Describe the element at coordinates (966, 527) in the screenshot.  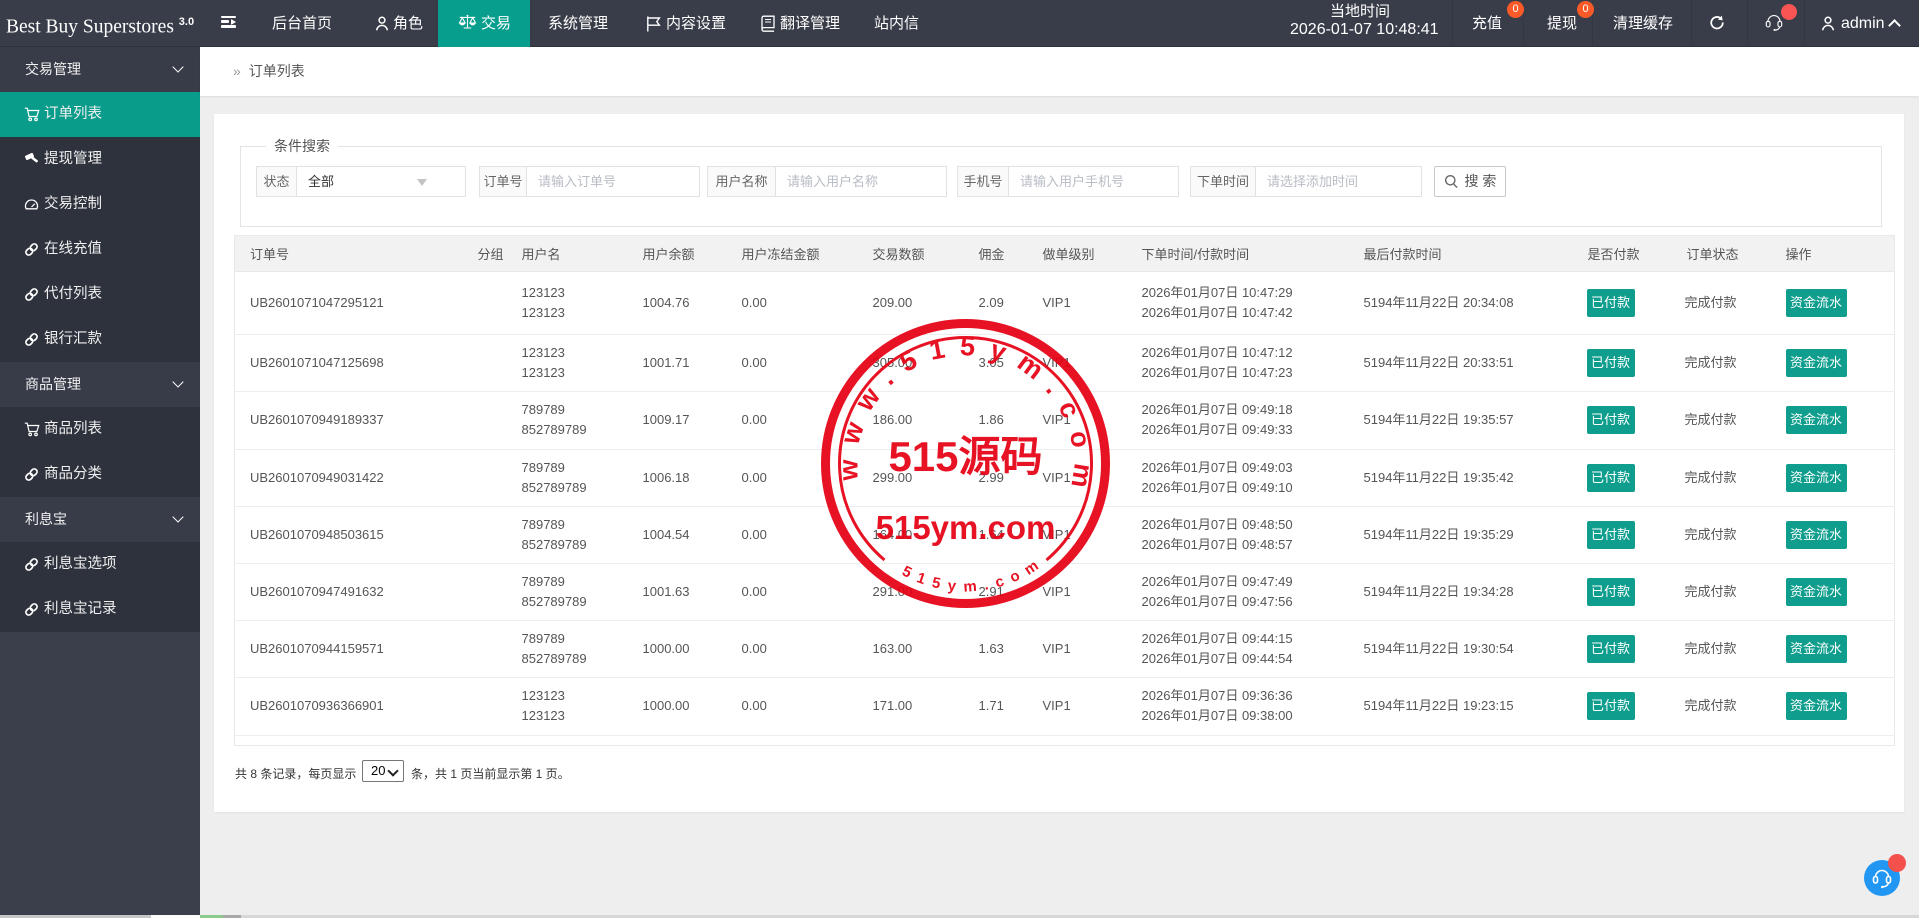
I see `svg-text: 515ym.com` at that location.